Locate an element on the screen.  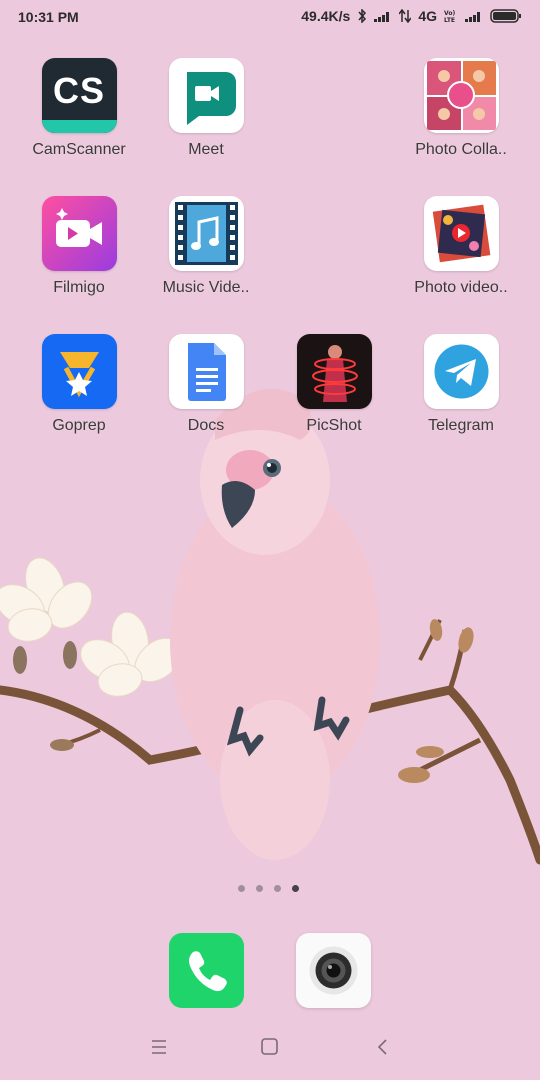
navigation-bar is located at coordinates (270, 1050).